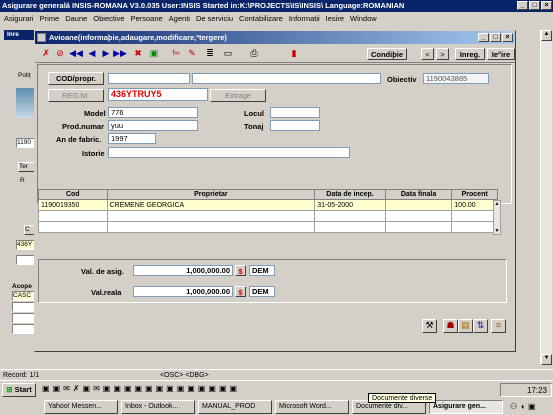 Image resolution: width=553 pixels, height=415 pixels. What do you see at coordinates (262, 291) in the screenshot?
I see `val-reala-currency: DEM` at bounding box center [262, 291].